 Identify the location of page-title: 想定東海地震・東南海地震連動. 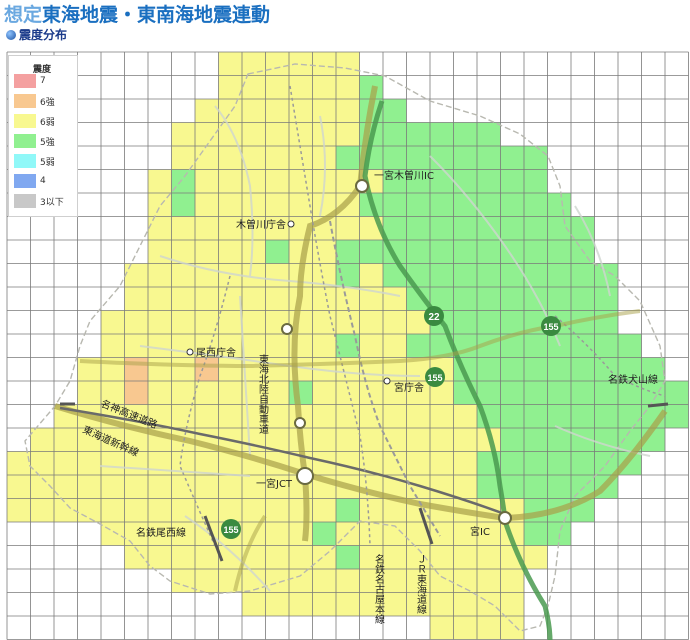
(137, 13).